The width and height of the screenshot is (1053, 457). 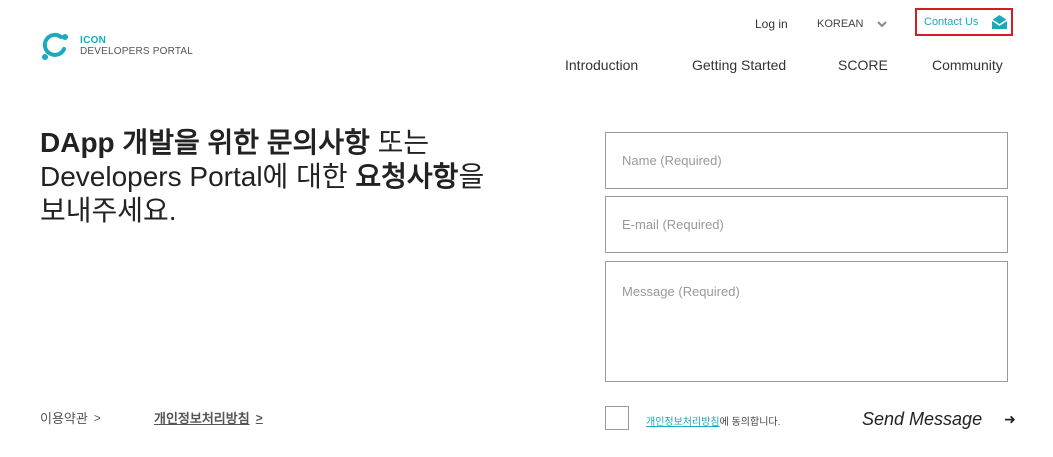 I want to click on icon-logo-mark, so click(x=55, y=46).